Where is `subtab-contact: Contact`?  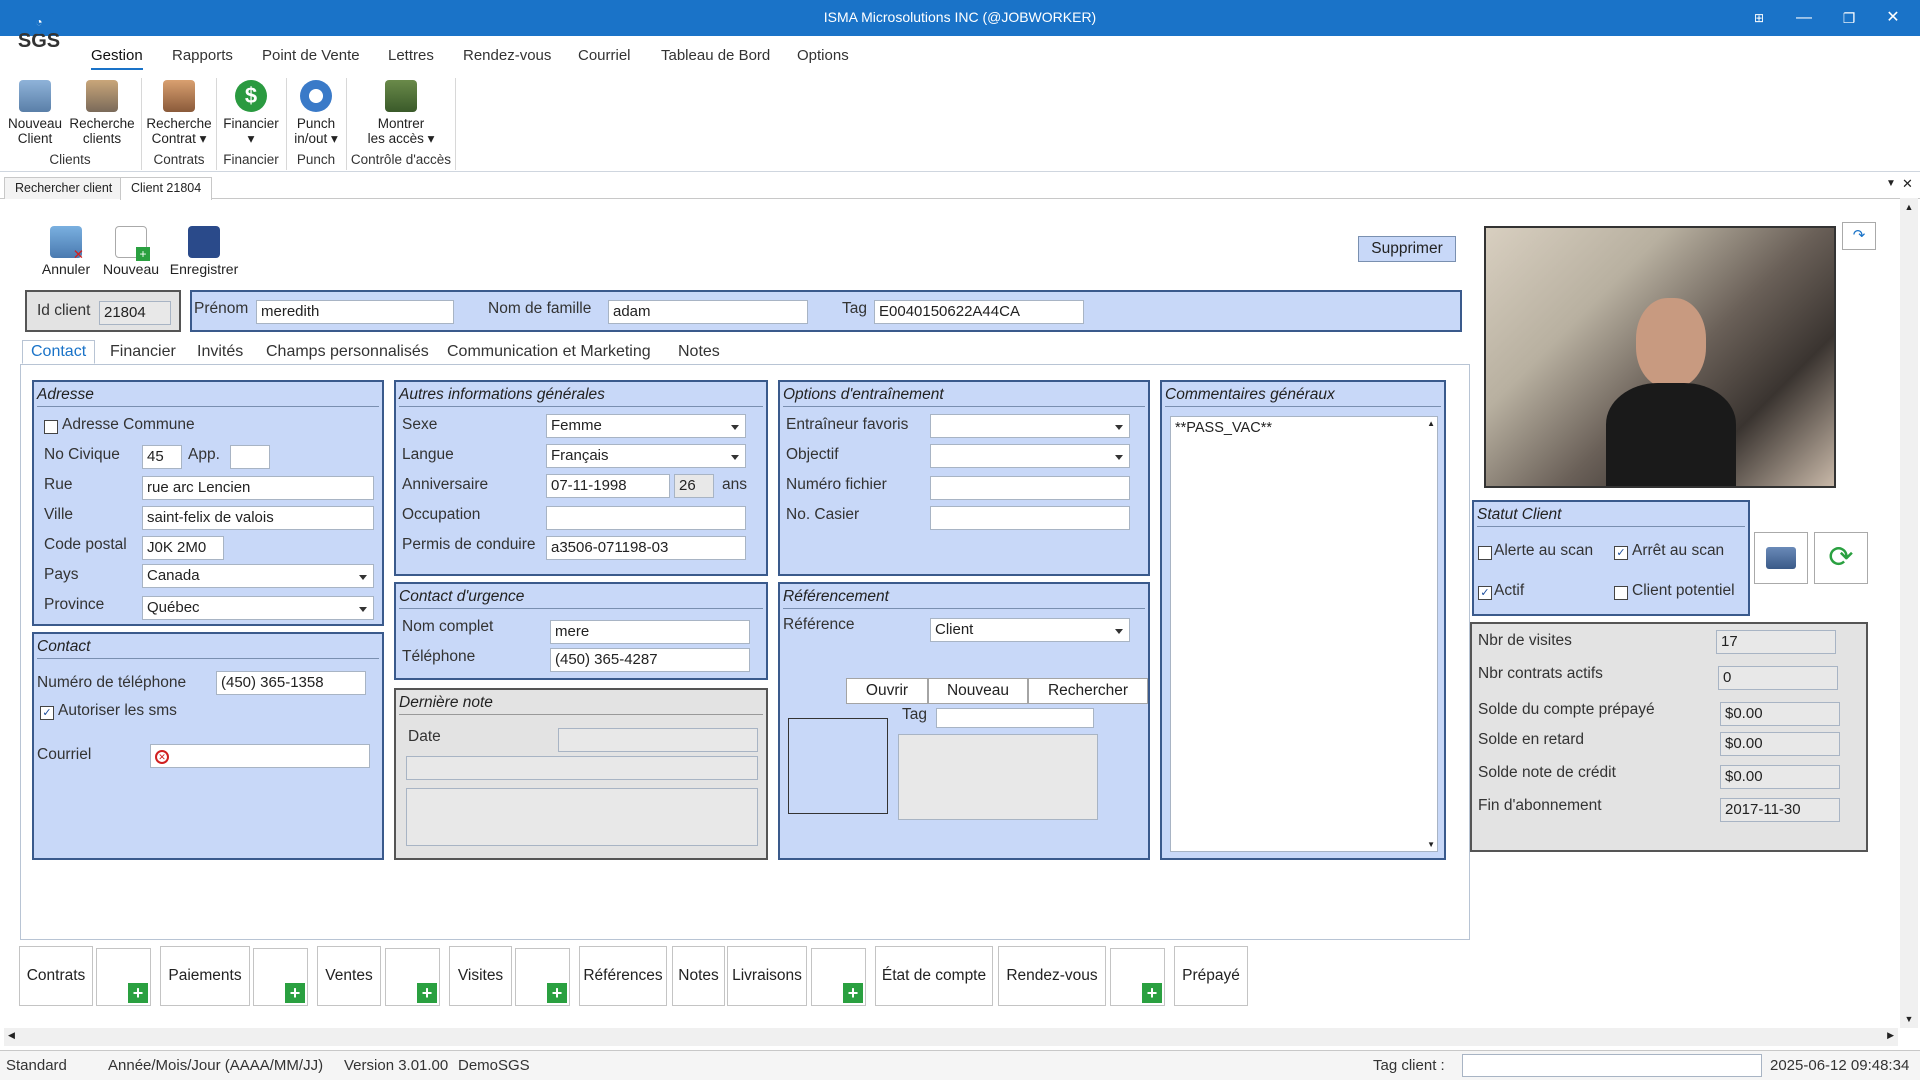
subtab-contact: Contact is located at coordinates (59, 352).